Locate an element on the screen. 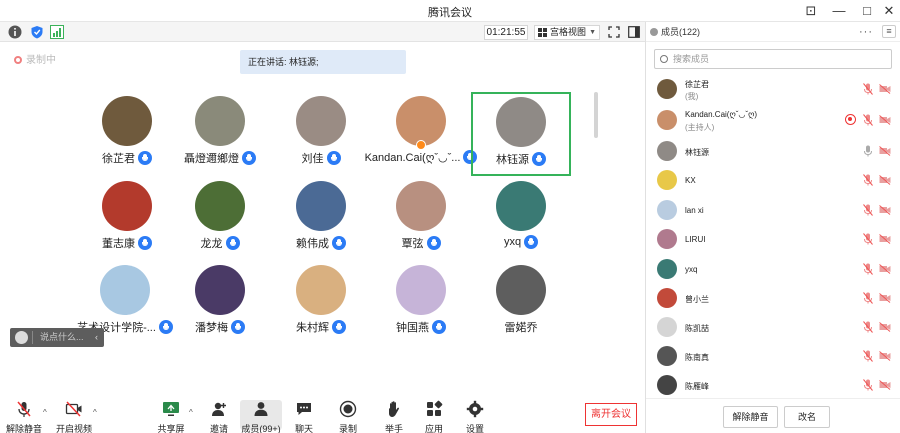 This screenshot has height=433, width=900. apps-button: 应用 is located at coordinates (434, 416).